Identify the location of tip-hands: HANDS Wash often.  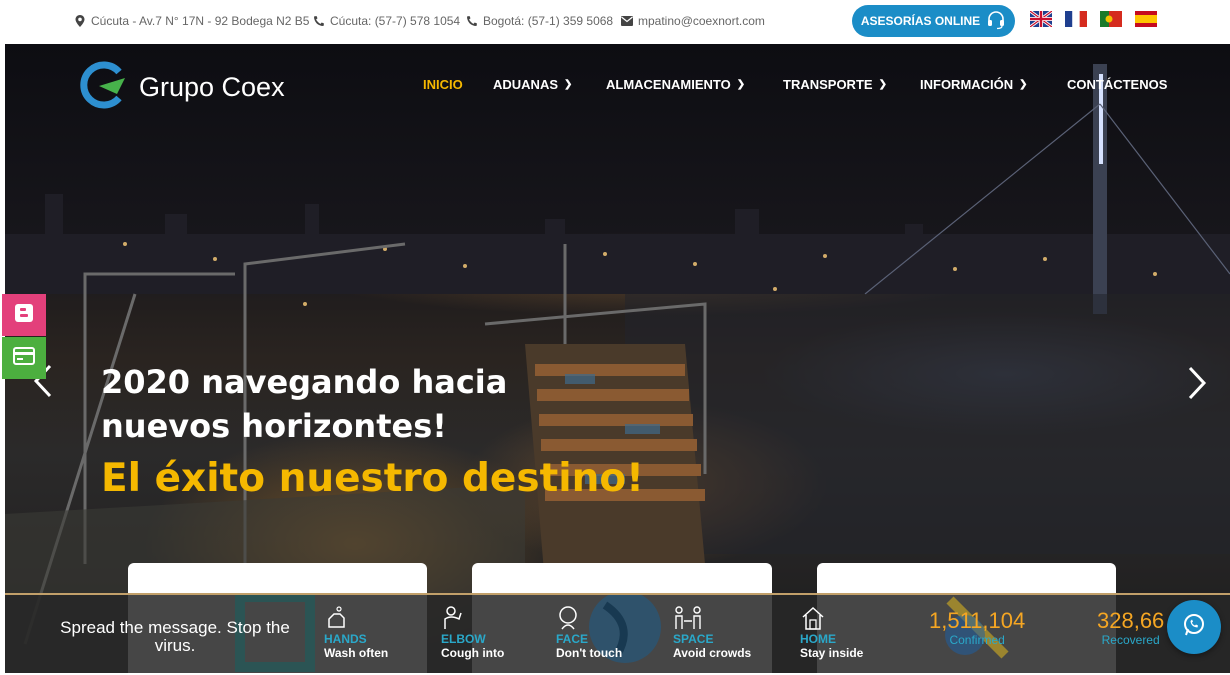
(356, 632).